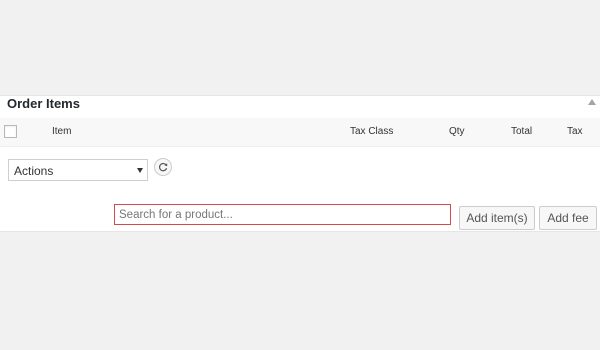  Describe the element at coordinates (522, 131) in the screenshot. I see `column-total: Total` at that location.